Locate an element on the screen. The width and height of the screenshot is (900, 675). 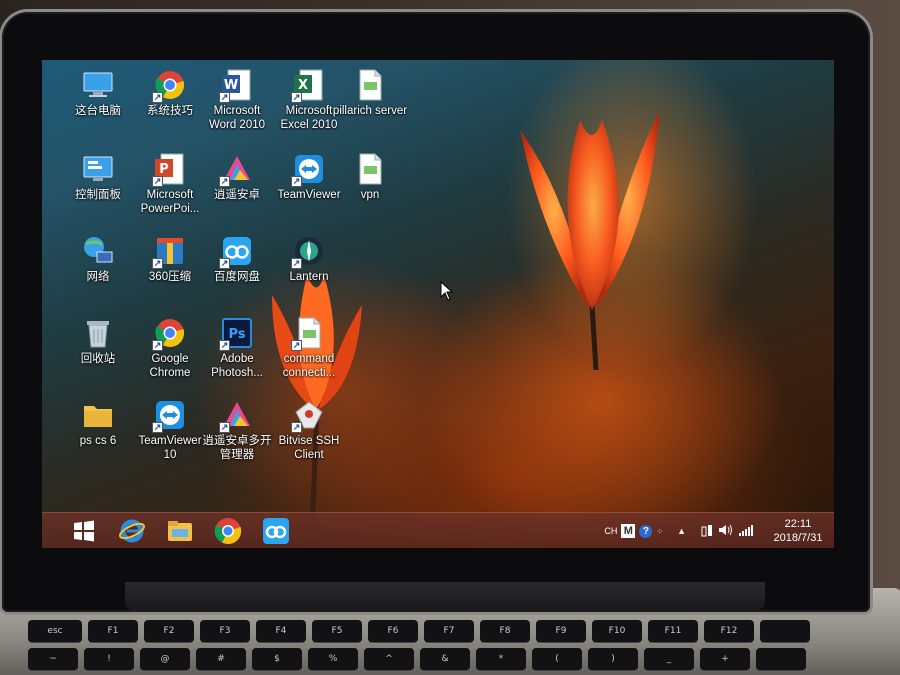
keyboard-key: F11 is located at coordinates (673, 631).